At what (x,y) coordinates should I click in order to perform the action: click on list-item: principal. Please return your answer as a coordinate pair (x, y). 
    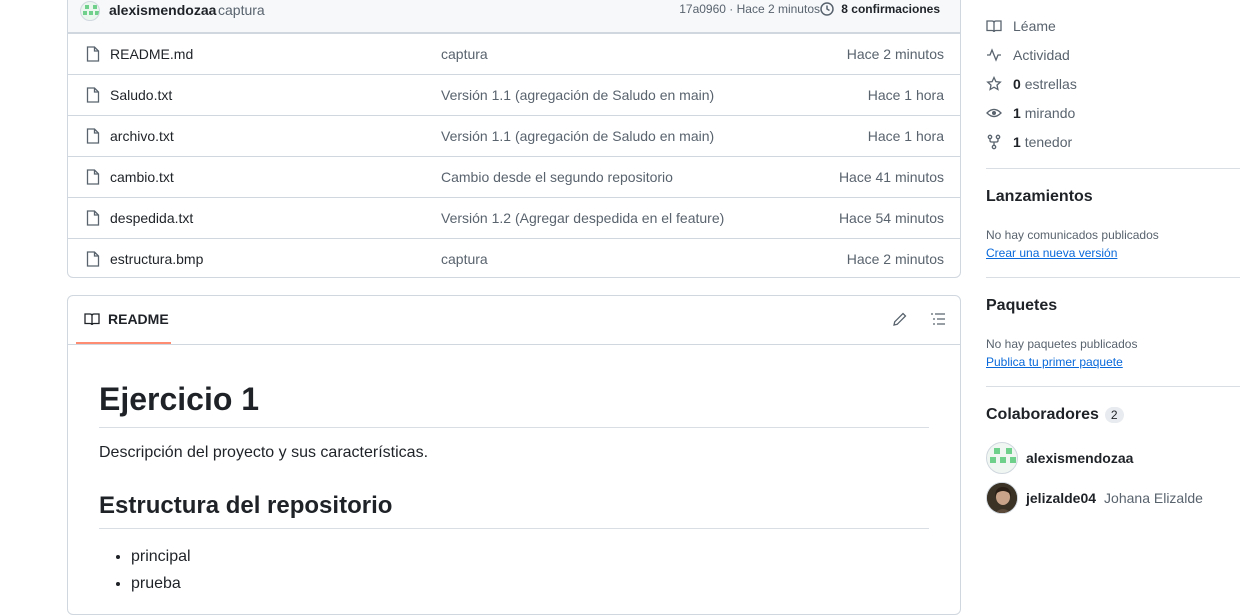
    Looking at the image, I should click on (530, 556).